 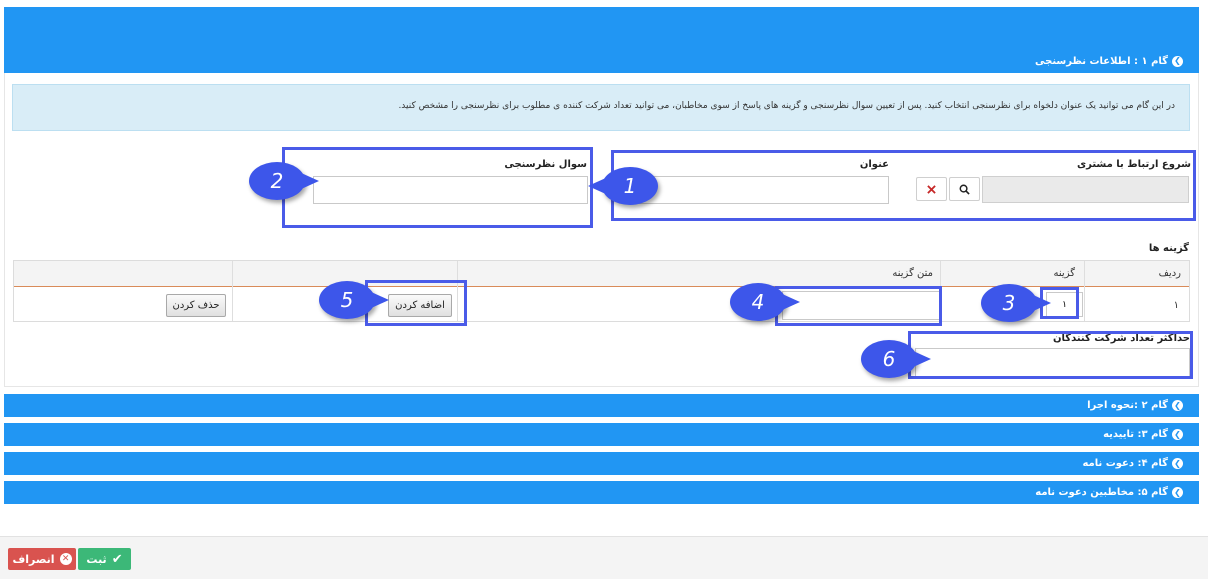 I want to click on callout-4: 4, so click(x=765, y=302).